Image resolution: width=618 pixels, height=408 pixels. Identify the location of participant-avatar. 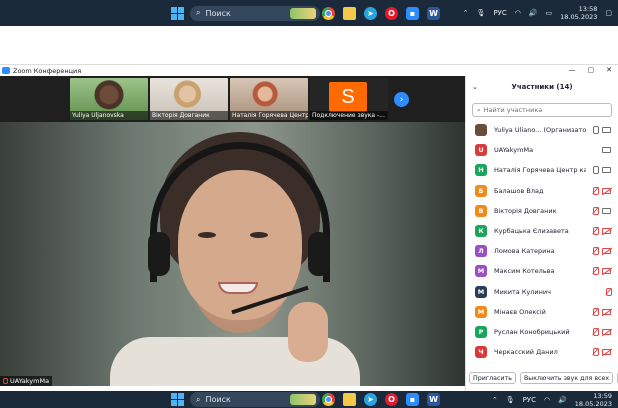
(481, 130).